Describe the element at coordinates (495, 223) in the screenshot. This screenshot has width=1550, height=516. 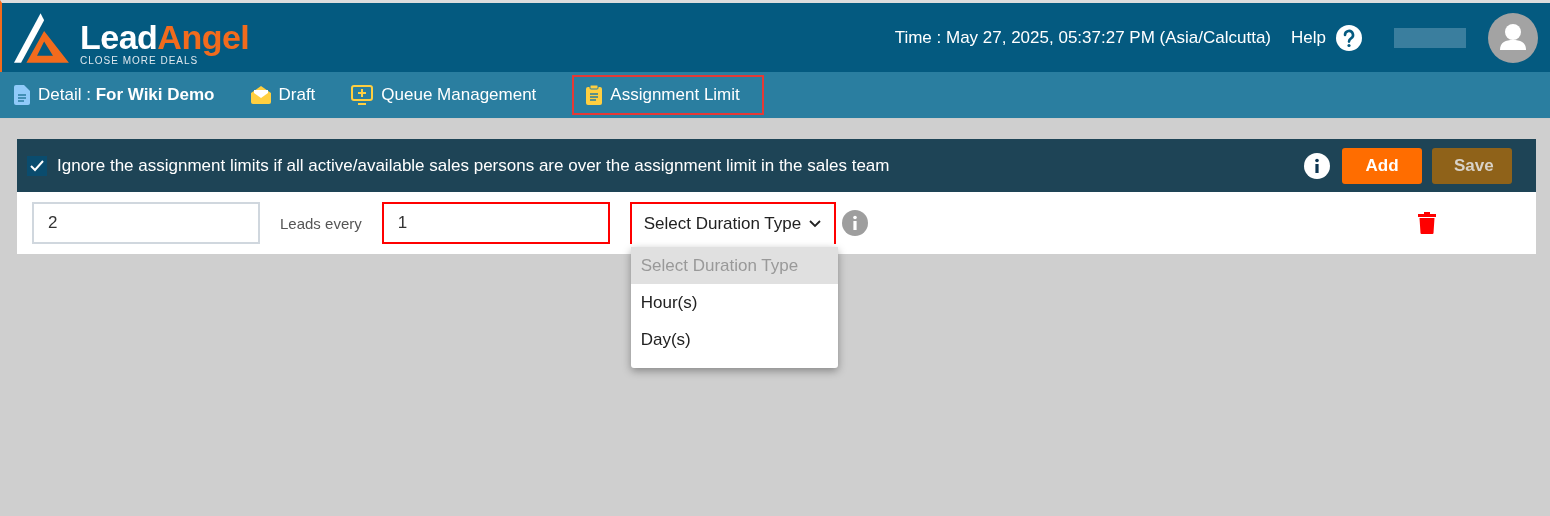
I see `interval-field: 1` at that location.